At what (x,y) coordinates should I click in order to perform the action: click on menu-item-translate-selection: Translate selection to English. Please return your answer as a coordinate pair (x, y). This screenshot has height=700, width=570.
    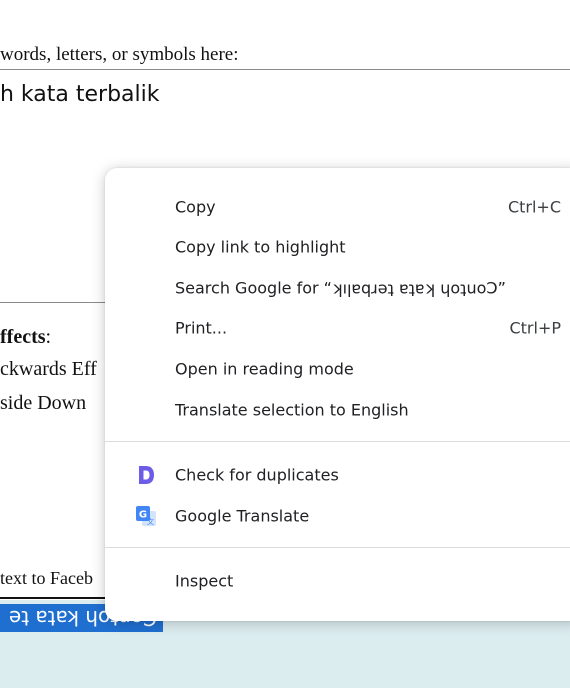
    Looking at the image, I should click on (337, 410).